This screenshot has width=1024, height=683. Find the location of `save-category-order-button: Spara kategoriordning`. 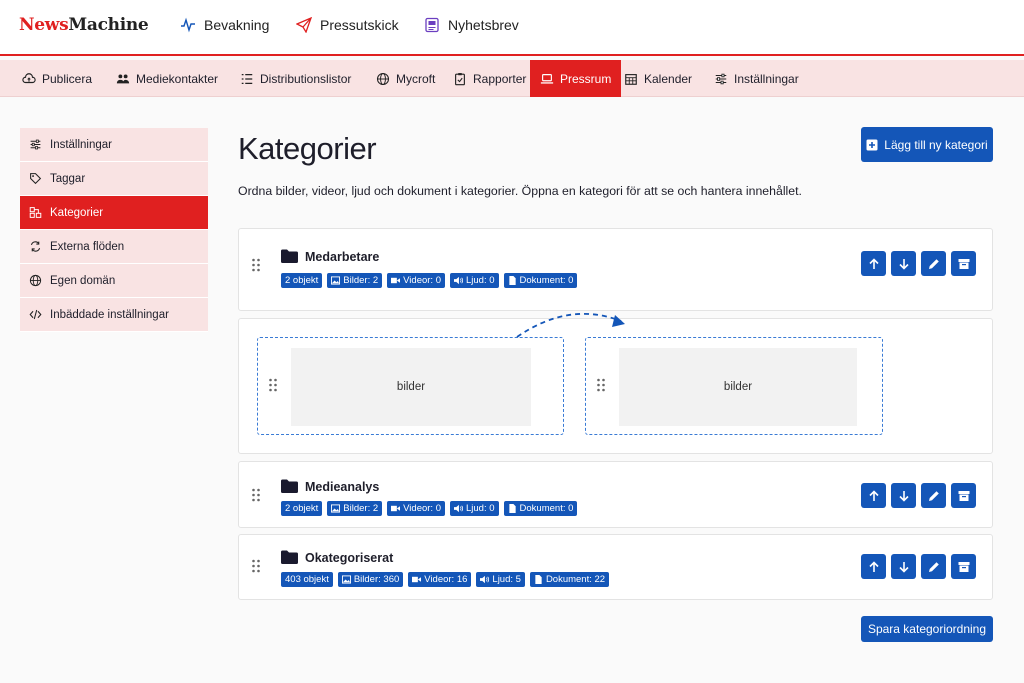

save-category-order-button: Spara kategoriordning is located at coordinates (927, 629).